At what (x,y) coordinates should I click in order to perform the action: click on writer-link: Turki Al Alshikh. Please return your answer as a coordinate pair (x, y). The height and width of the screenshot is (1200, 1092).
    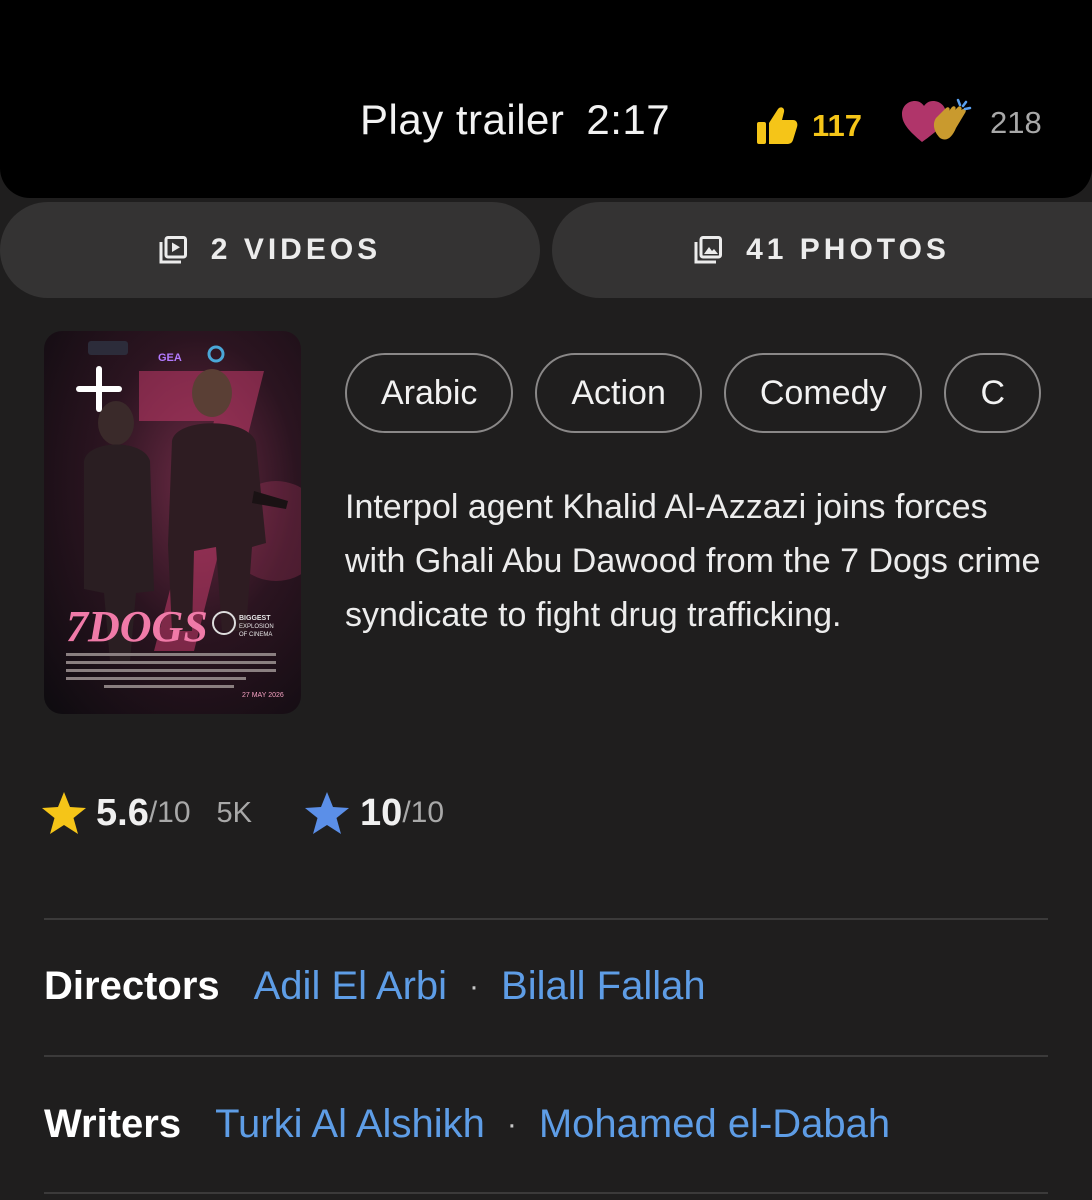
    Looking at the image, I should click on (350, 1124).